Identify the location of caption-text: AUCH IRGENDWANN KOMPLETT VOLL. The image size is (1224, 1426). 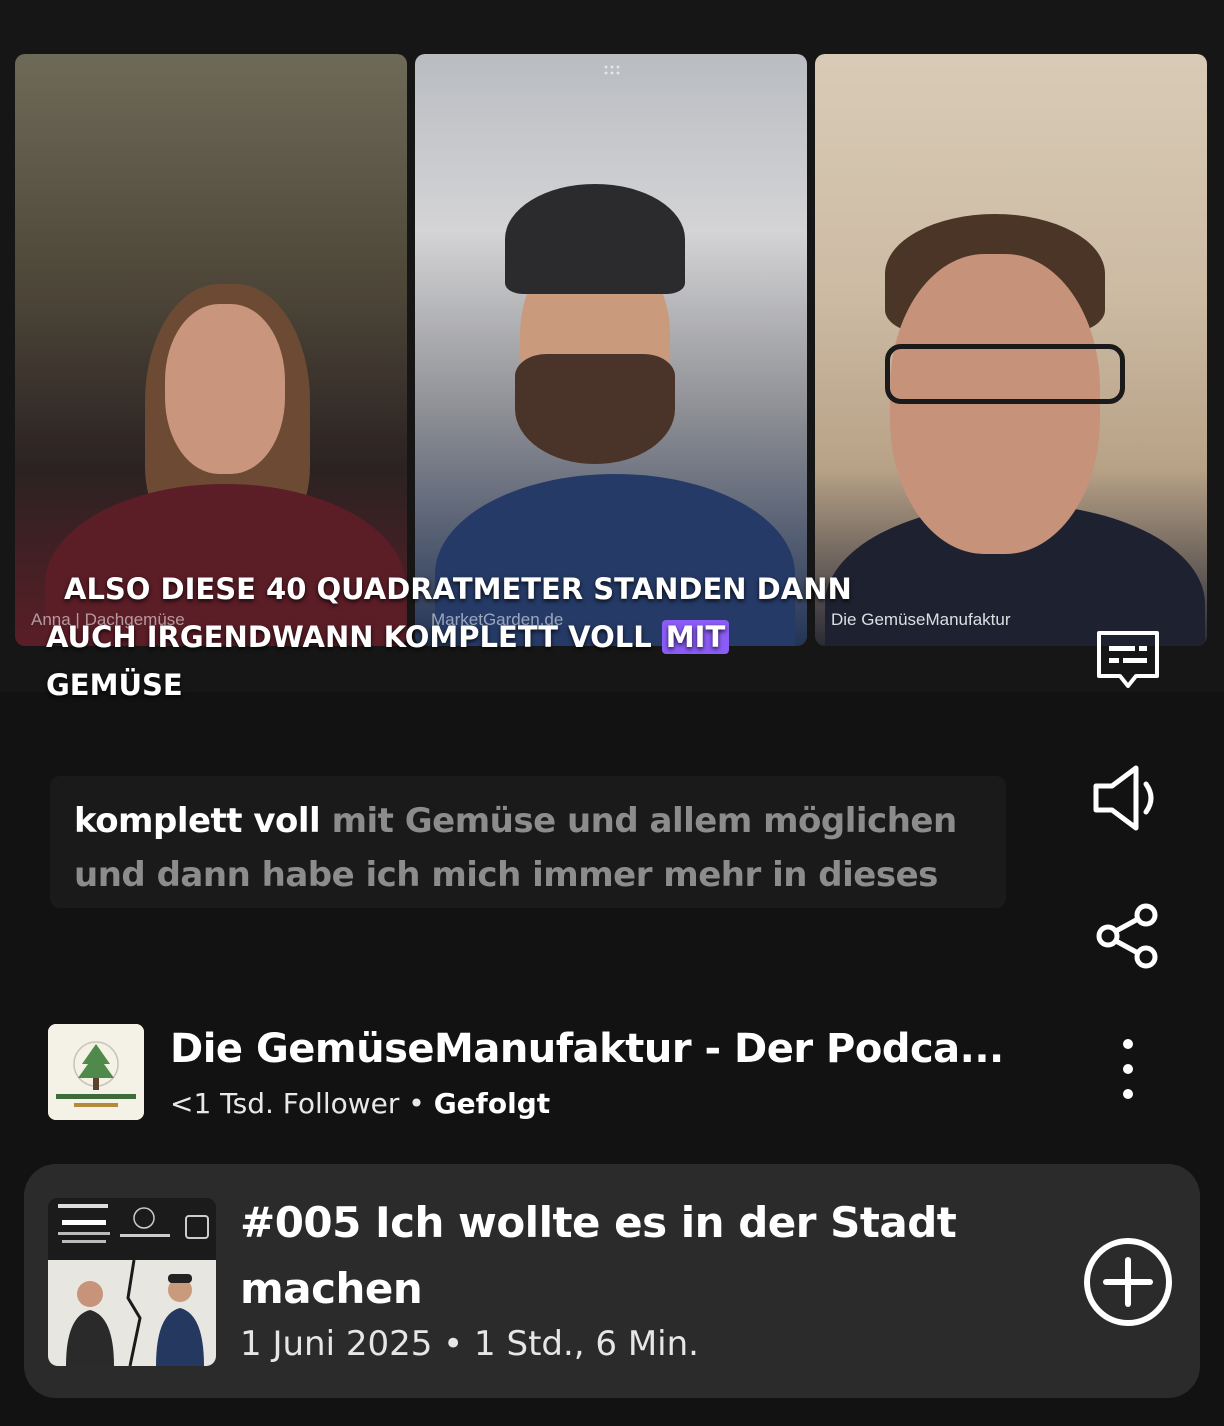
(349, 637).